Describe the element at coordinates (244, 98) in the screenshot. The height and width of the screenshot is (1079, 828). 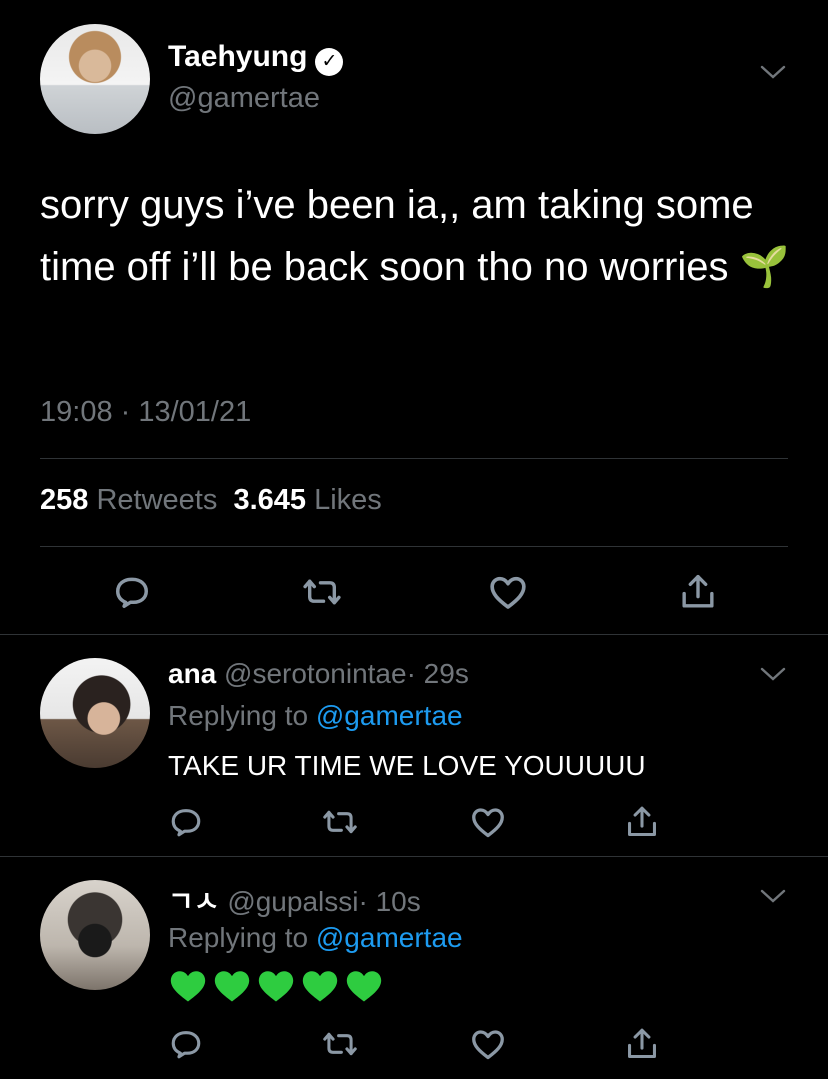
I see `author-handle: @gamertae` at that location.